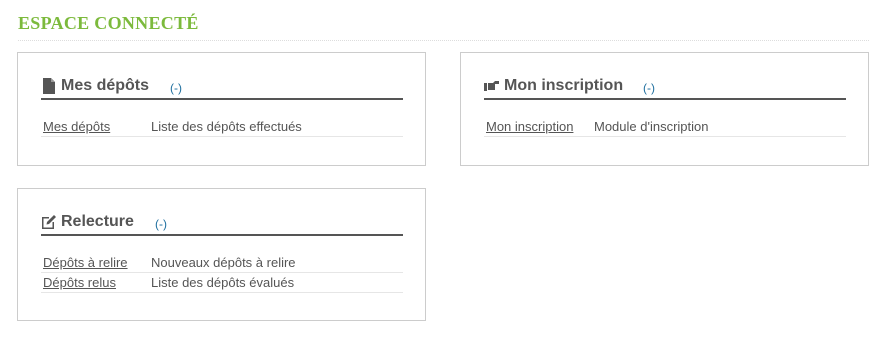 This screenshot has height=350, width=885. What do you see at coordinates (226, 126) in the screenshot?
I see `item-description: Liste des dépôts effectués` at bounding box center [226, 126].